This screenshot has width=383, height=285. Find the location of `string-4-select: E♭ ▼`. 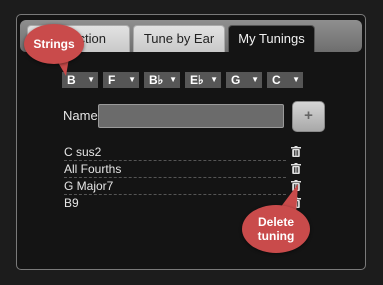

string-4-select: E♭ ▼ is located at coordinates (203, 80).